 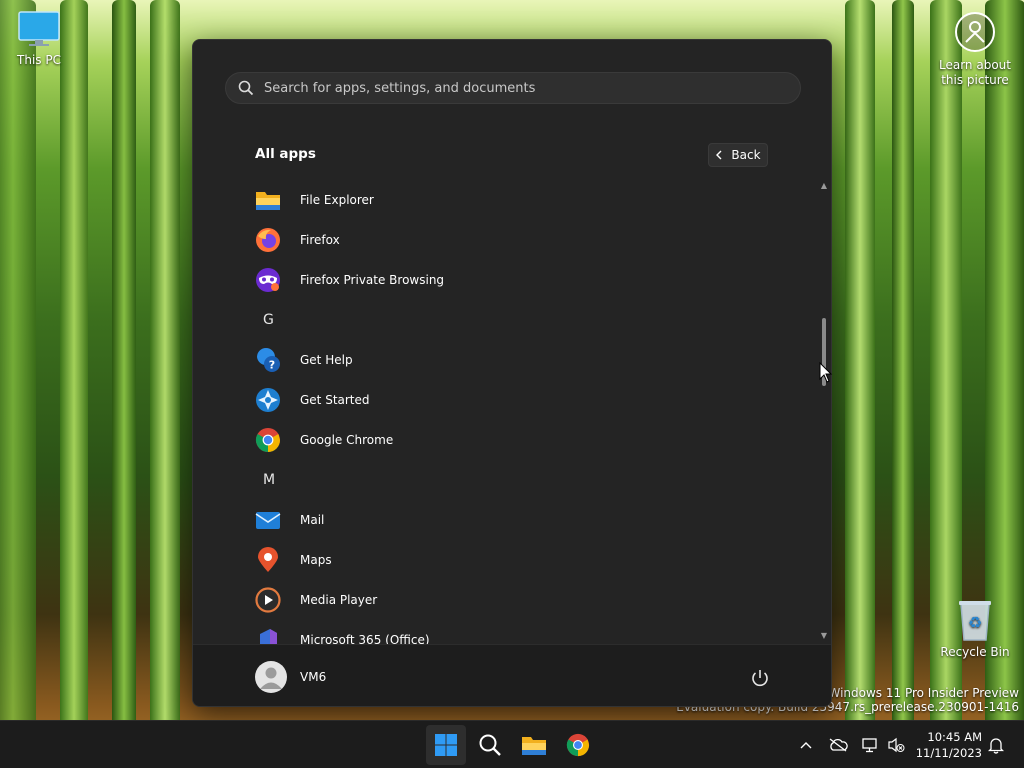 What do you see at coordinates (525, 600) in the screenshot?
I see `app-item-media-player: Media Player` at bounding box center [525, 600].